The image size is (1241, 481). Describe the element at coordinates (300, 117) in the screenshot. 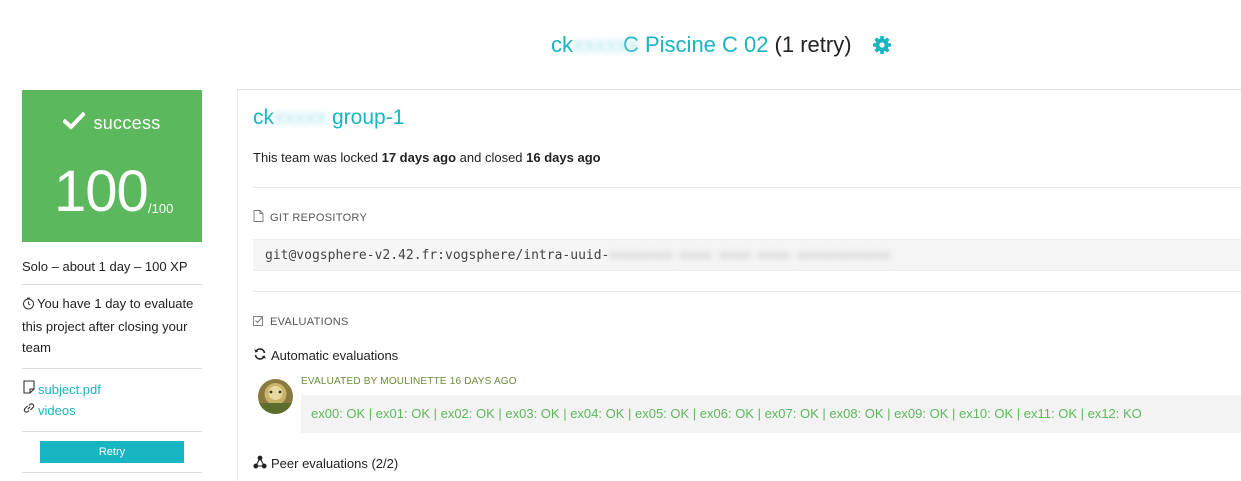

I see `team-blurred: xxxxx` at that location.